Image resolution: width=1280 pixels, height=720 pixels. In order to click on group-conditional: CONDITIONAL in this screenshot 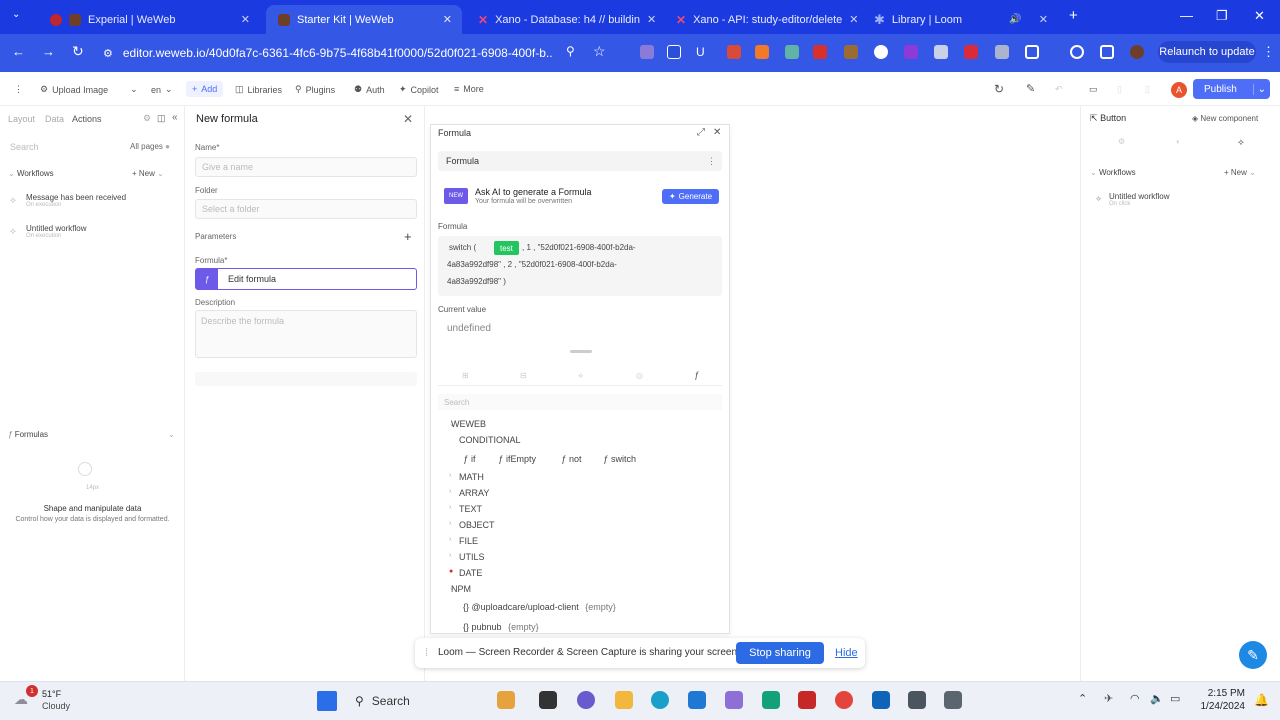, I will do `click(490, 440)`.